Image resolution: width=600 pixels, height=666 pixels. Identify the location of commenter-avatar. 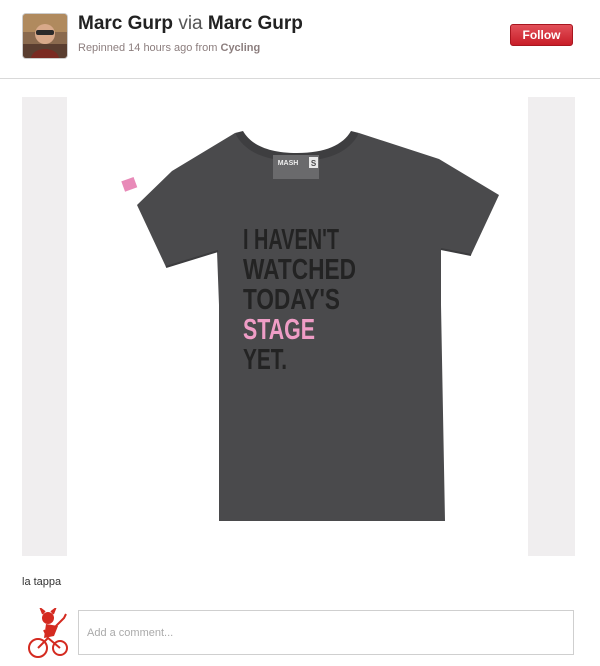
(47, 633).